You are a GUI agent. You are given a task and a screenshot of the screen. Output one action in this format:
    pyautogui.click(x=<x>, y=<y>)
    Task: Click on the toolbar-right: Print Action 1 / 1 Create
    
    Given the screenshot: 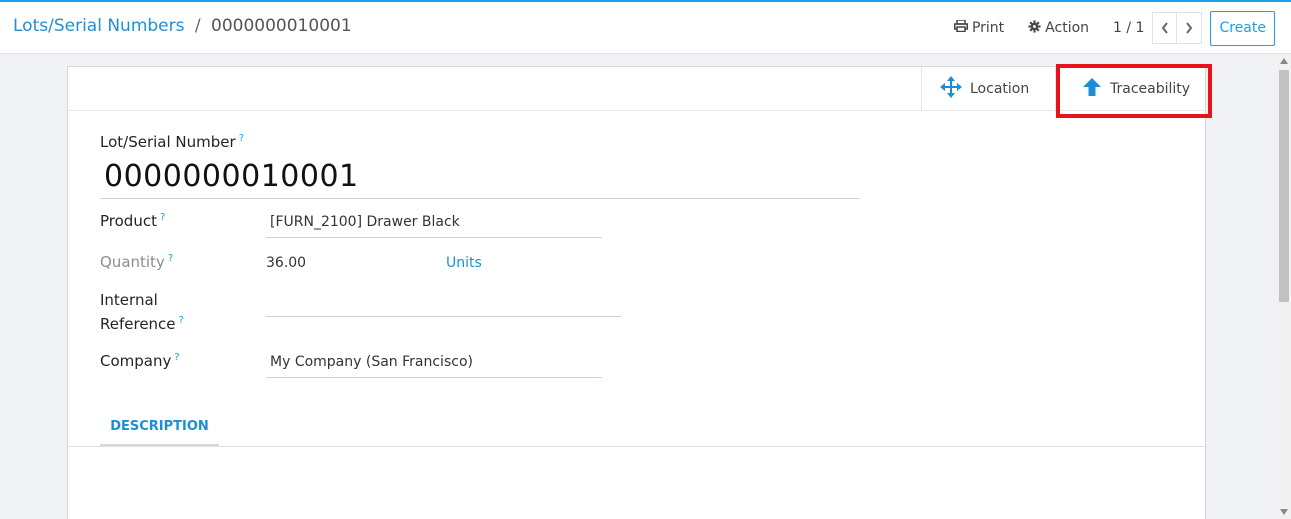 What is the action you would take?
    pyautogui.click(x=1114, y=28)
    